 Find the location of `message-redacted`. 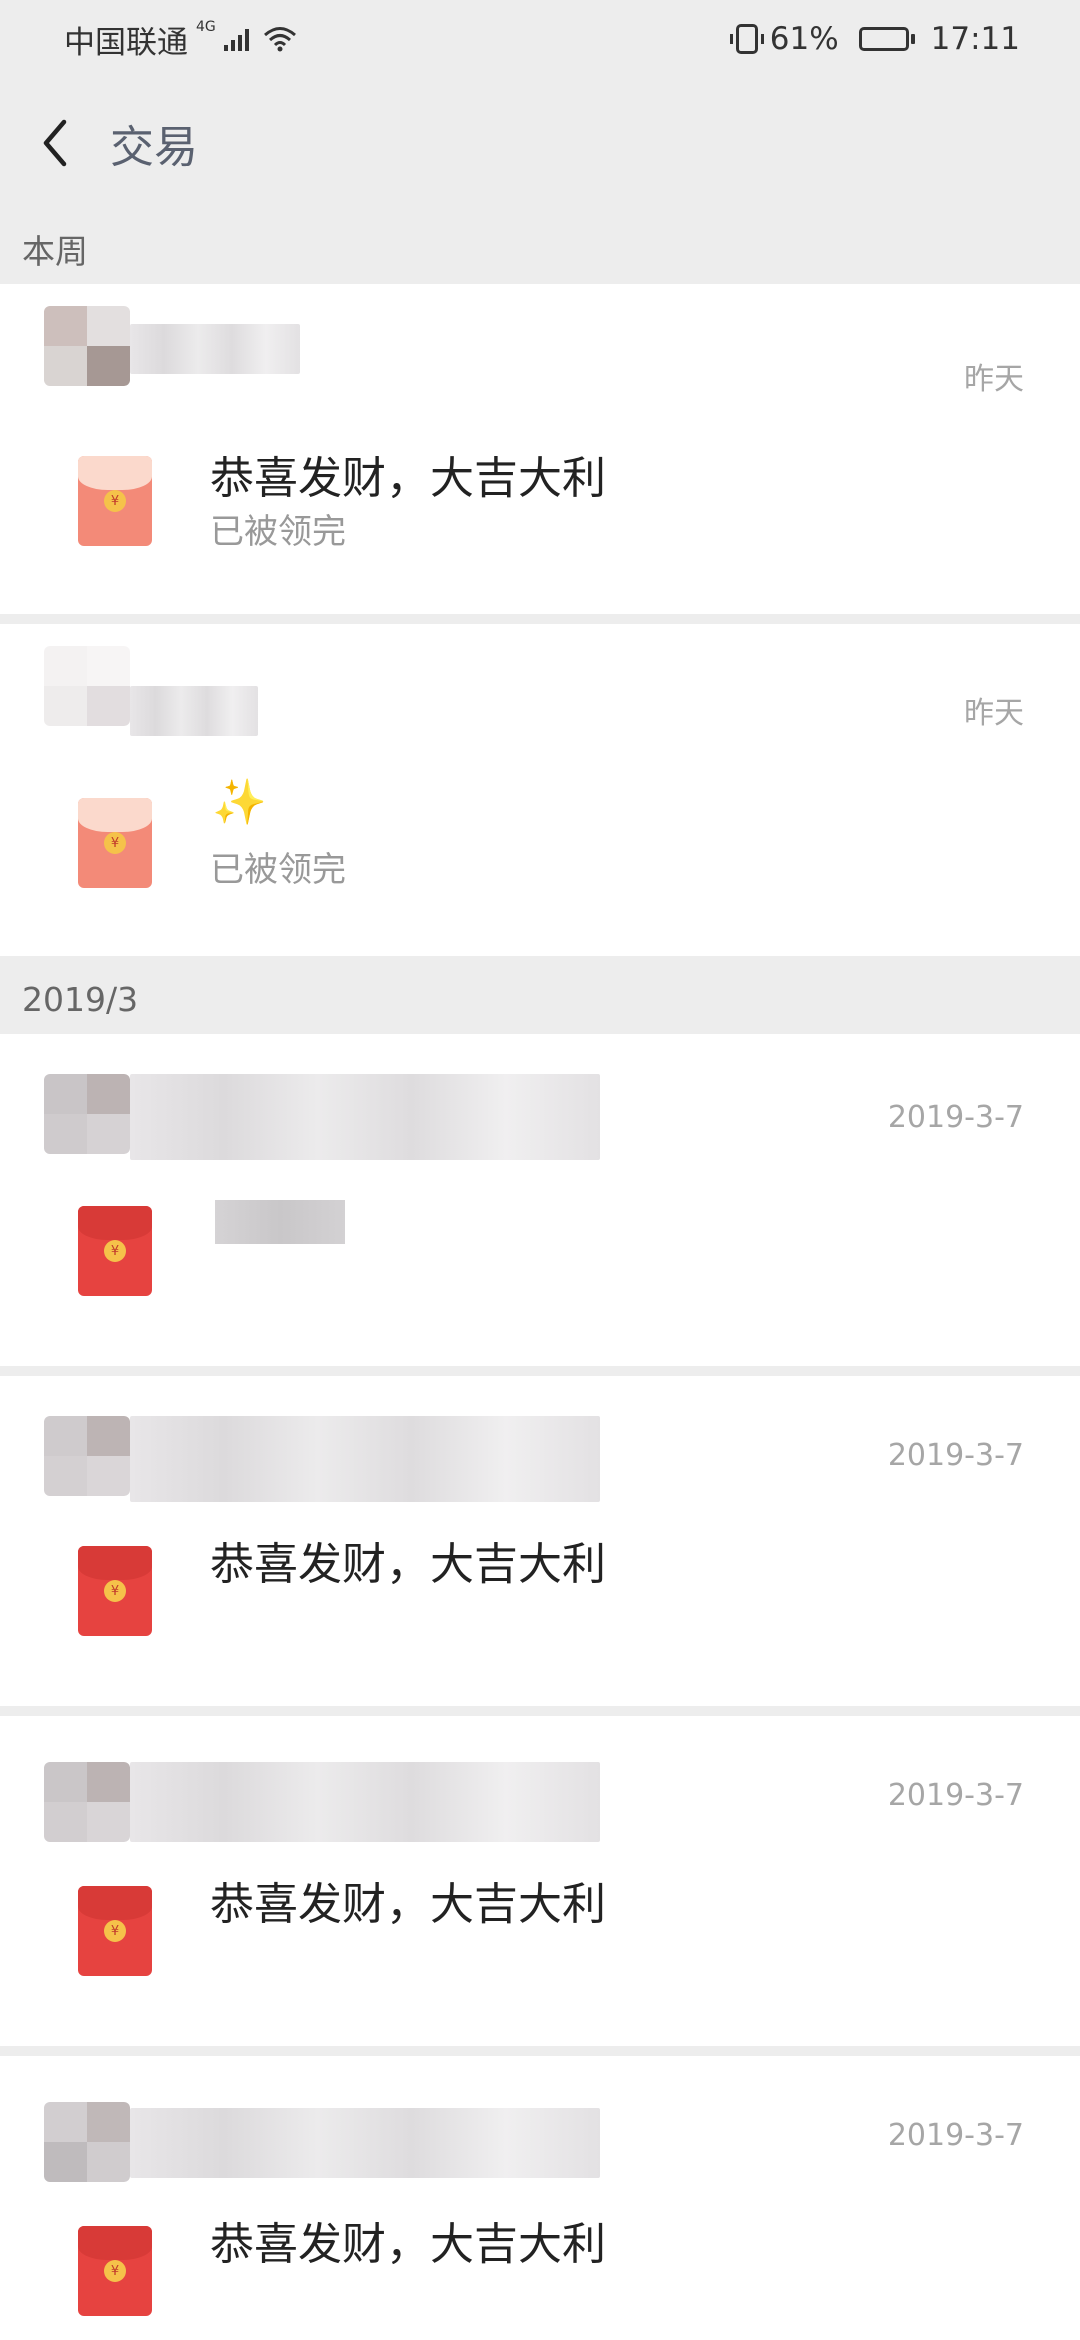

message-redacted is located at coordinates (280, 1222).